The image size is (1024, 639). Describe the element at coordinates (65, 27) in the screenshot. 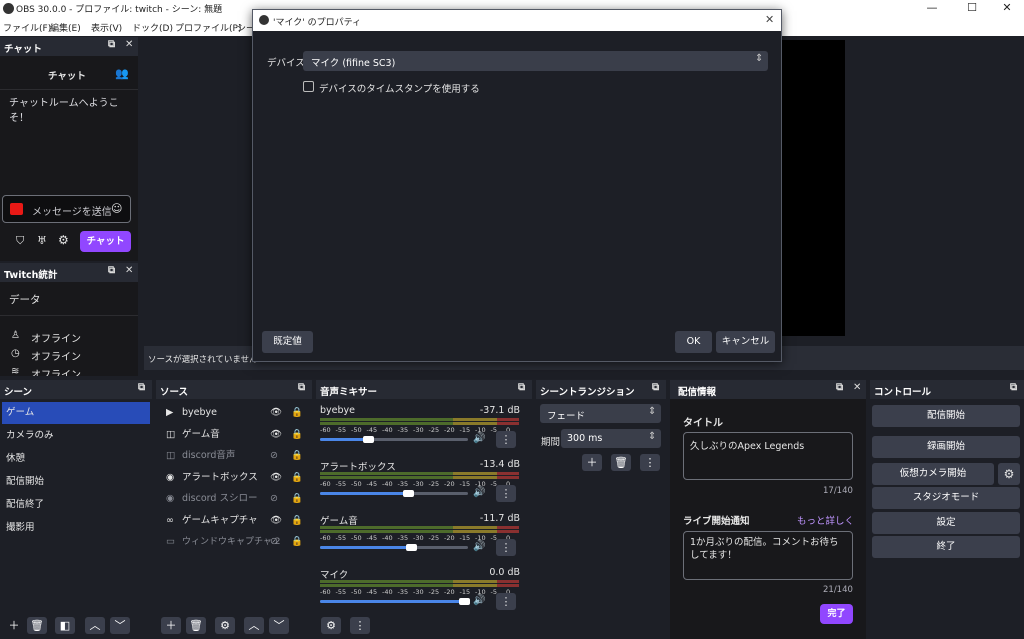

I see `menu-edit: 編集(E)` at that location.